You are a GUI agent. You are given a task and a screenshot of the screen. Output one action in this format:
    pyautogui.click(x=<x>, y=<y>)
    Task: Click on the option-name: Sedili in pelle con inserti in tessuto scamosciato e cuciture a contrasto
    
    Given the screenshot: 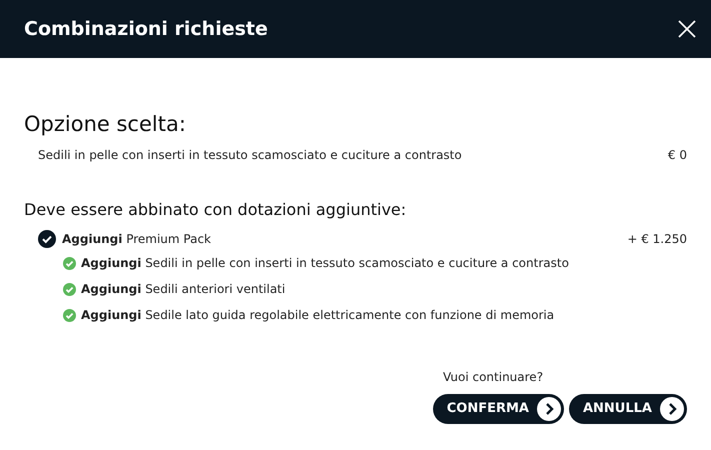 What is the action you would take?
    pyautogui.click(x=250, y=155)
    